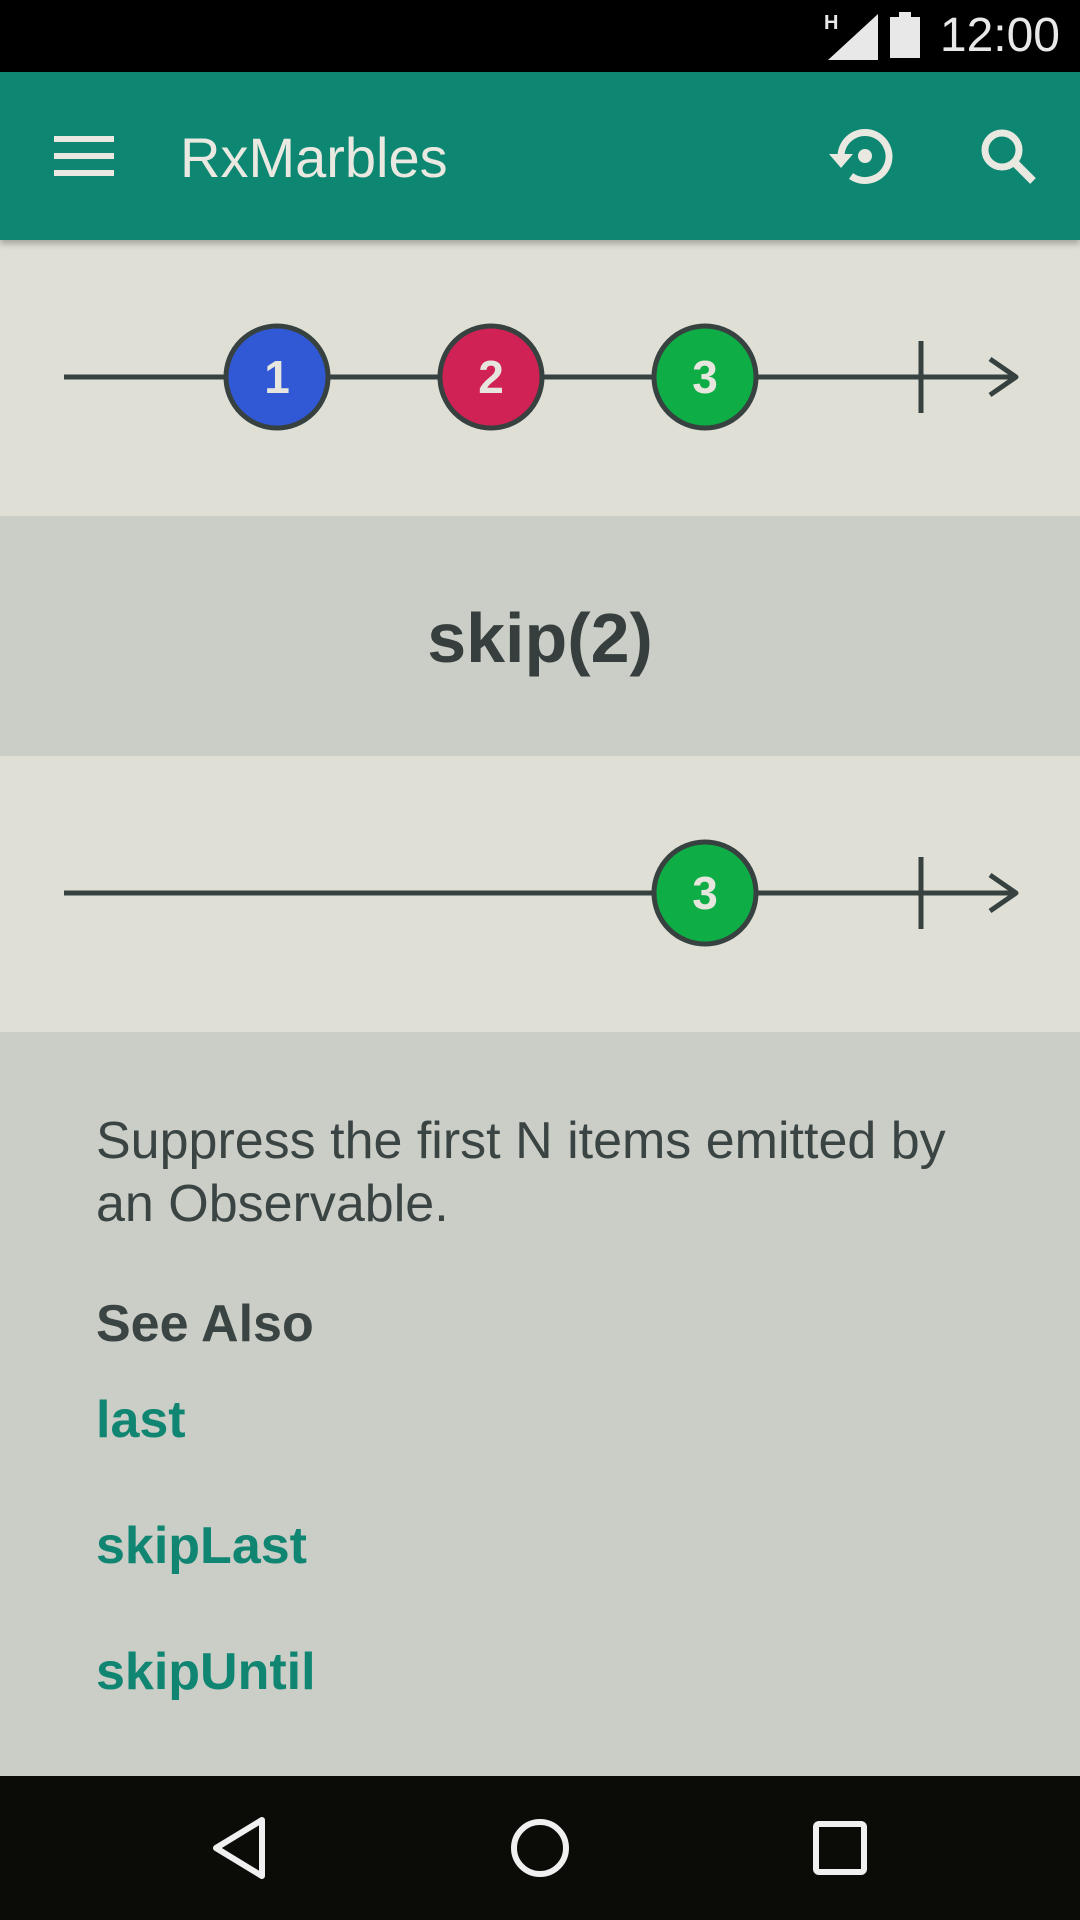  I want to click on input-marble-label: 3, so click(705, 377).